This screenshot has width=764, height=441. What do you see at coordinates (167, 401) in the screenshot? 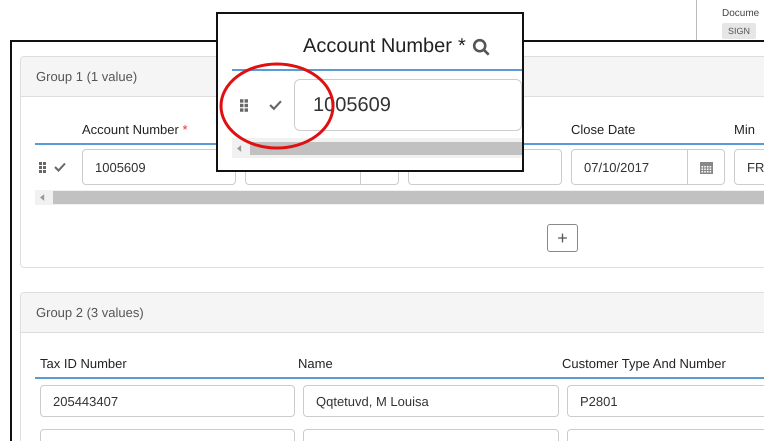
I see `input-field: 205443407` at bounding box center [167, 401].